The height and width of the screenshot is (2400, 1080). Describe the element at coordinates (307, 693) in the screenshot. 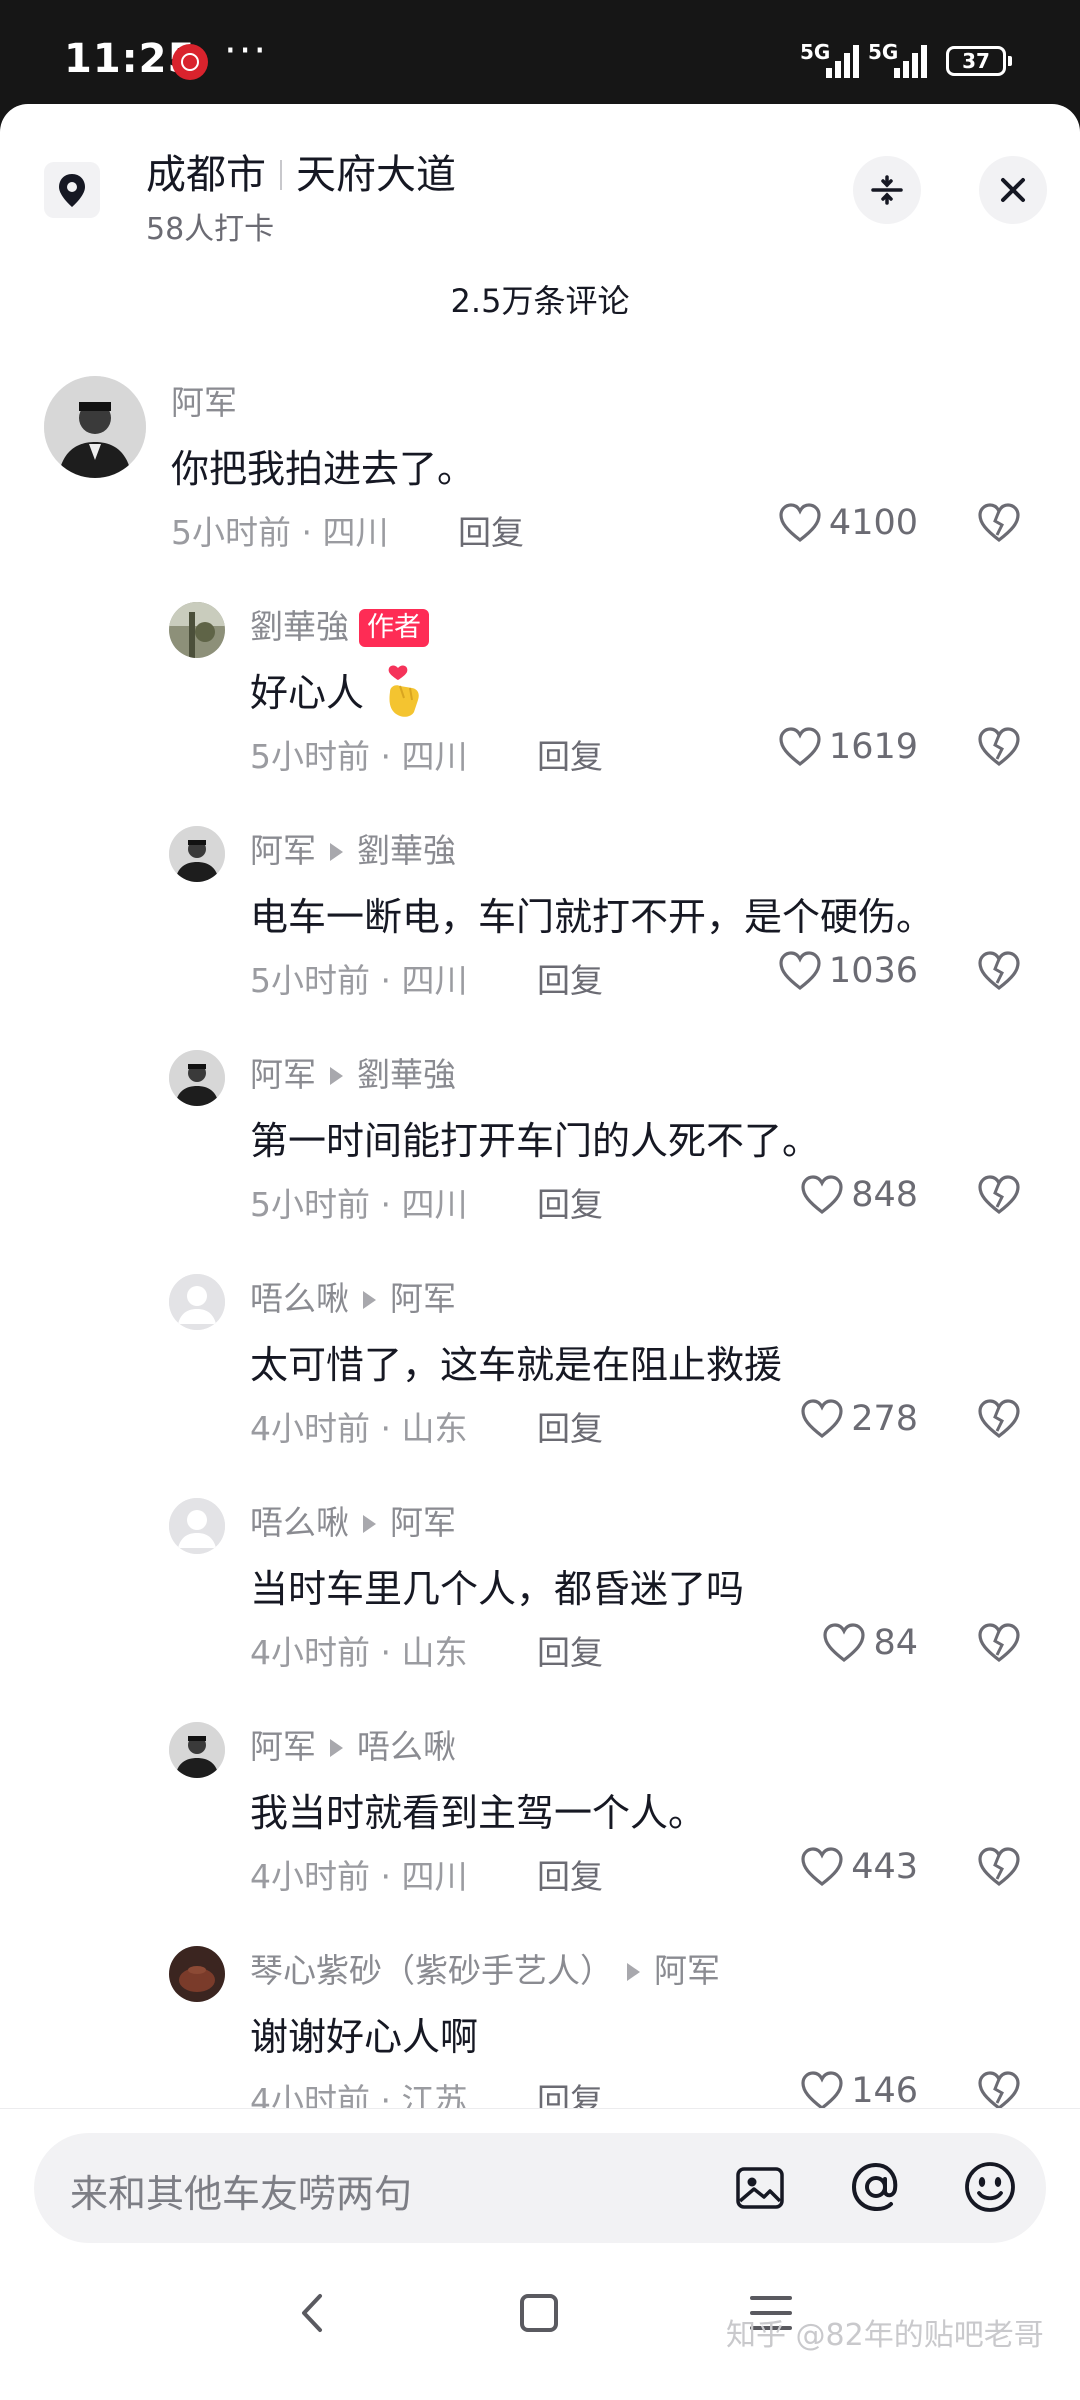

I see `comment-text-content: 好心人` at that location.